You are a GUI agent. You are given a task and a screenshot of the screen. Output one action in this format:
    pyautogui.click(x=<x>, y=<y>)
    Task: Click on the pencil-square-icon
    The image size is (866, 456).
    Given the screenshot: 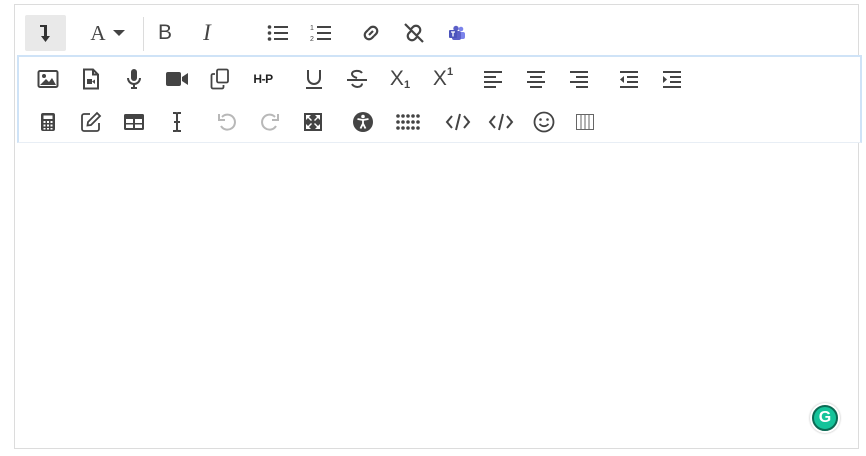 What is the action you would take?
    pyautogui.click(x=91, y=121)
    